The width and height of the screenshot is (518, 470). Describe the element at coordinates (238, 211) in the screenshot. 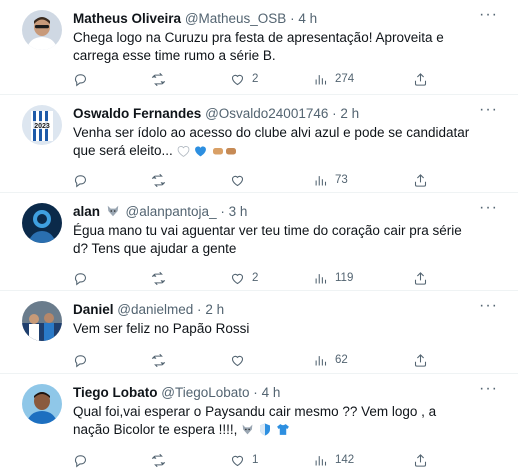

I see `timestamp: 3 h` at that location.